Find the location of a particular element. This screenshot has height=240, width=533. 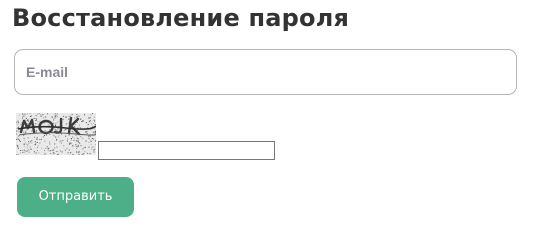

captcha-image is located at coordinates (56, 134).